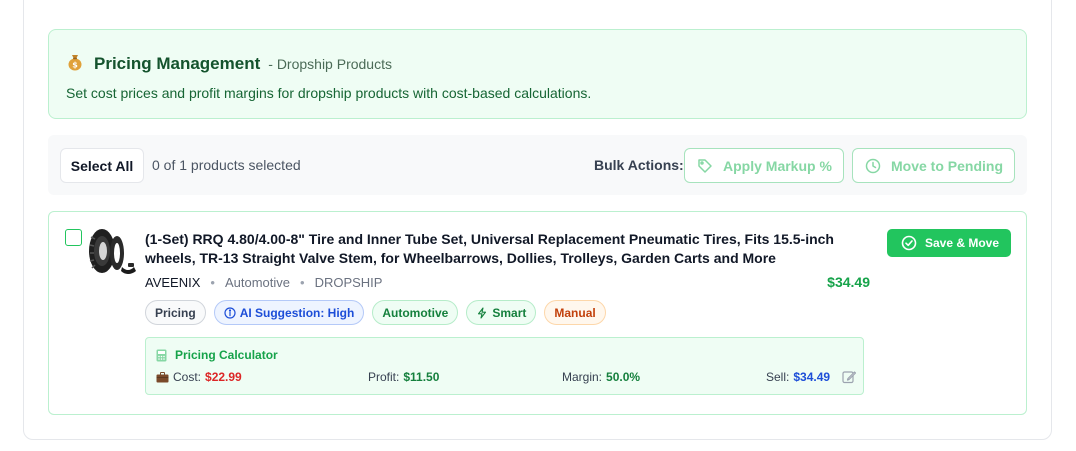 The height and width of the screenshot is (451, 1076). Describe the element at coordinates (962, 243) in the screenshot. I see `save-and-move-label: Save & Move` at that location.